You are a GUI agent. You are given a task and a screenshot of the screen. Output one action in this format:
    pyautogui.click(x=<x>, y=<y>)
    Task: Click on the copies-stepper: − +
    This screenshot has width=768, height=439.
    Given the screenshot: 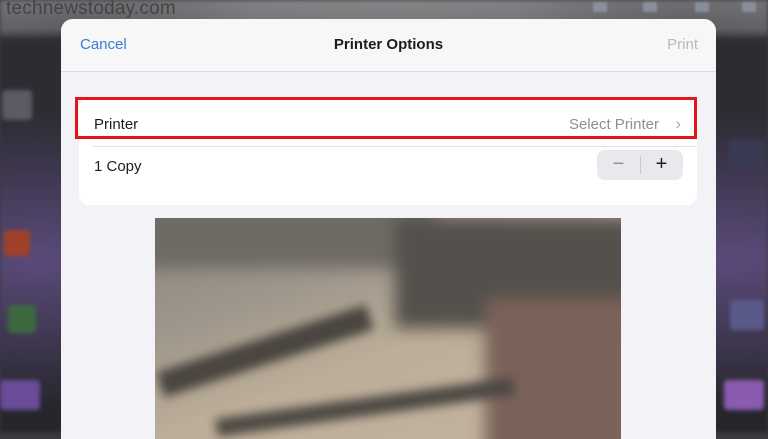 What is the action you would take?
    pyautogui.click(x=640, y=165)
    